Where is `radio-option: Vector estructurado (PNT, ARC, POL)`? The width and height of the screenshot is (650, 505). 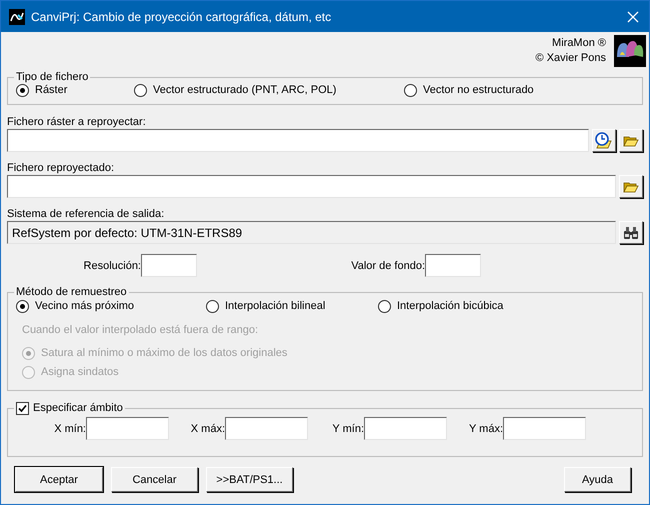 radio-option: Vector estructurado (PNT, ARC, POL) is located at coordinates (269, 90).